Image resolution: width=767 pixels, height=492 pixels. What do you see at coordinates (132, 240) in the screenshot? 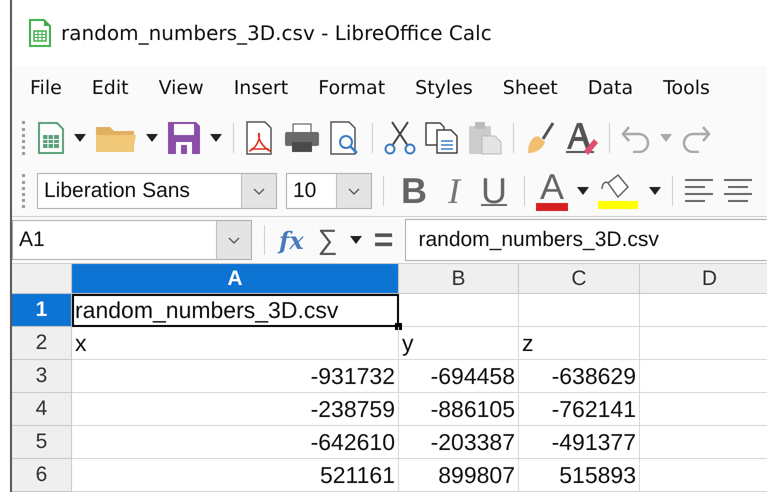
I see `name-box: A1` at bounding box center [132, 240].